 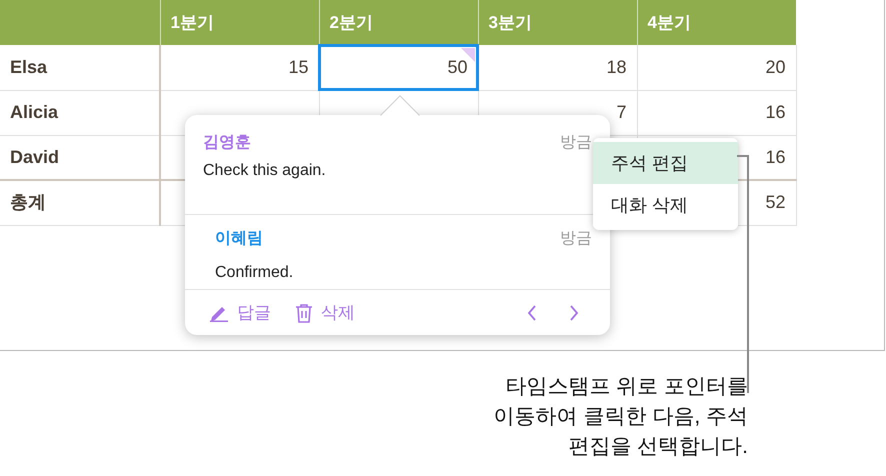 What do you see at coordinates (239, 239) in the screenshot?
I see `comment-author: 이혜림` at bounding box center [239, 239].